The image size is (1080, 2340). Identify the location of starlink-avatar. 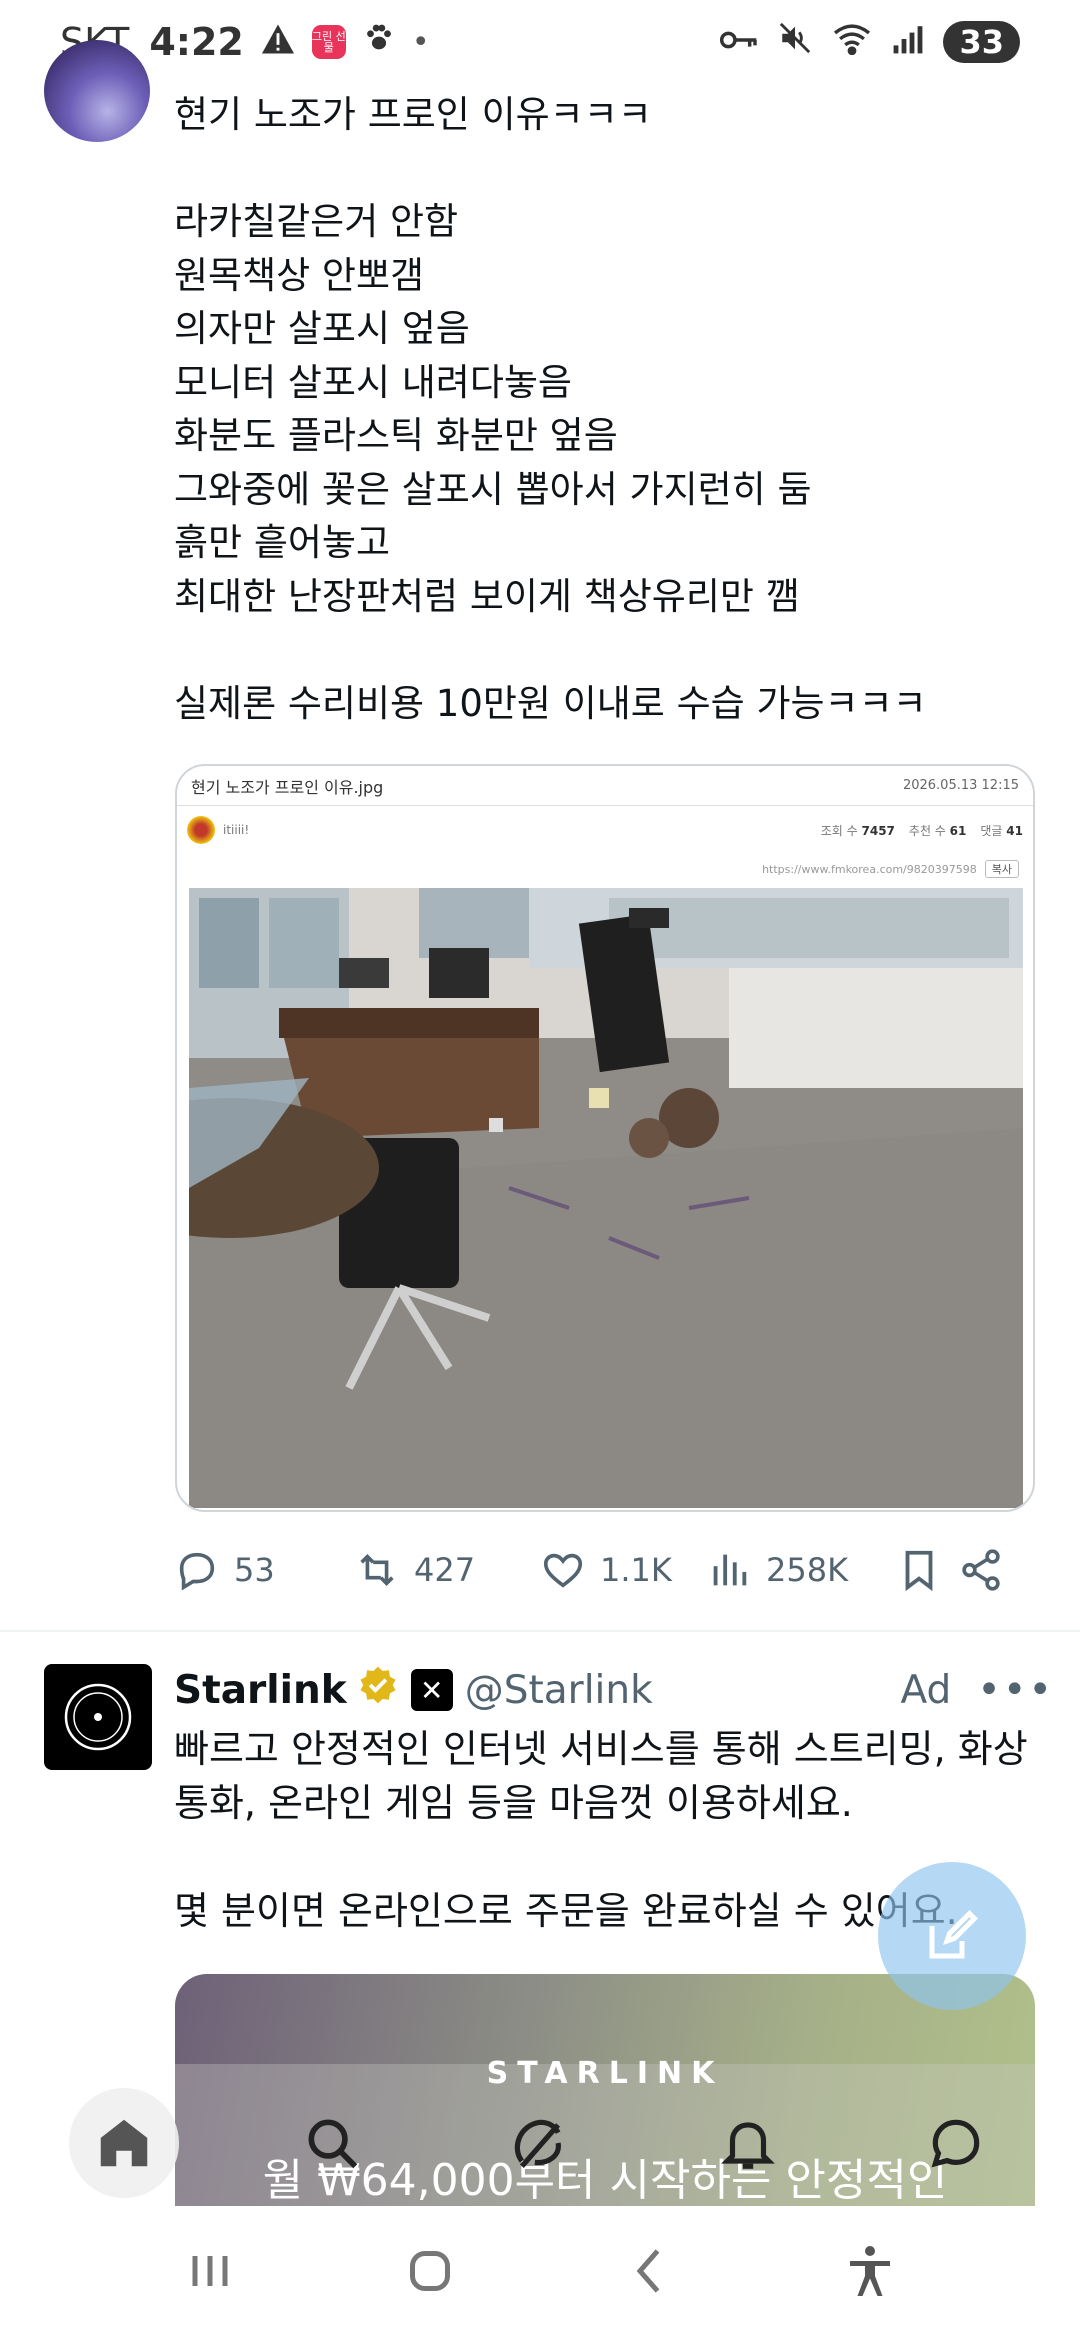
(98, 1717).